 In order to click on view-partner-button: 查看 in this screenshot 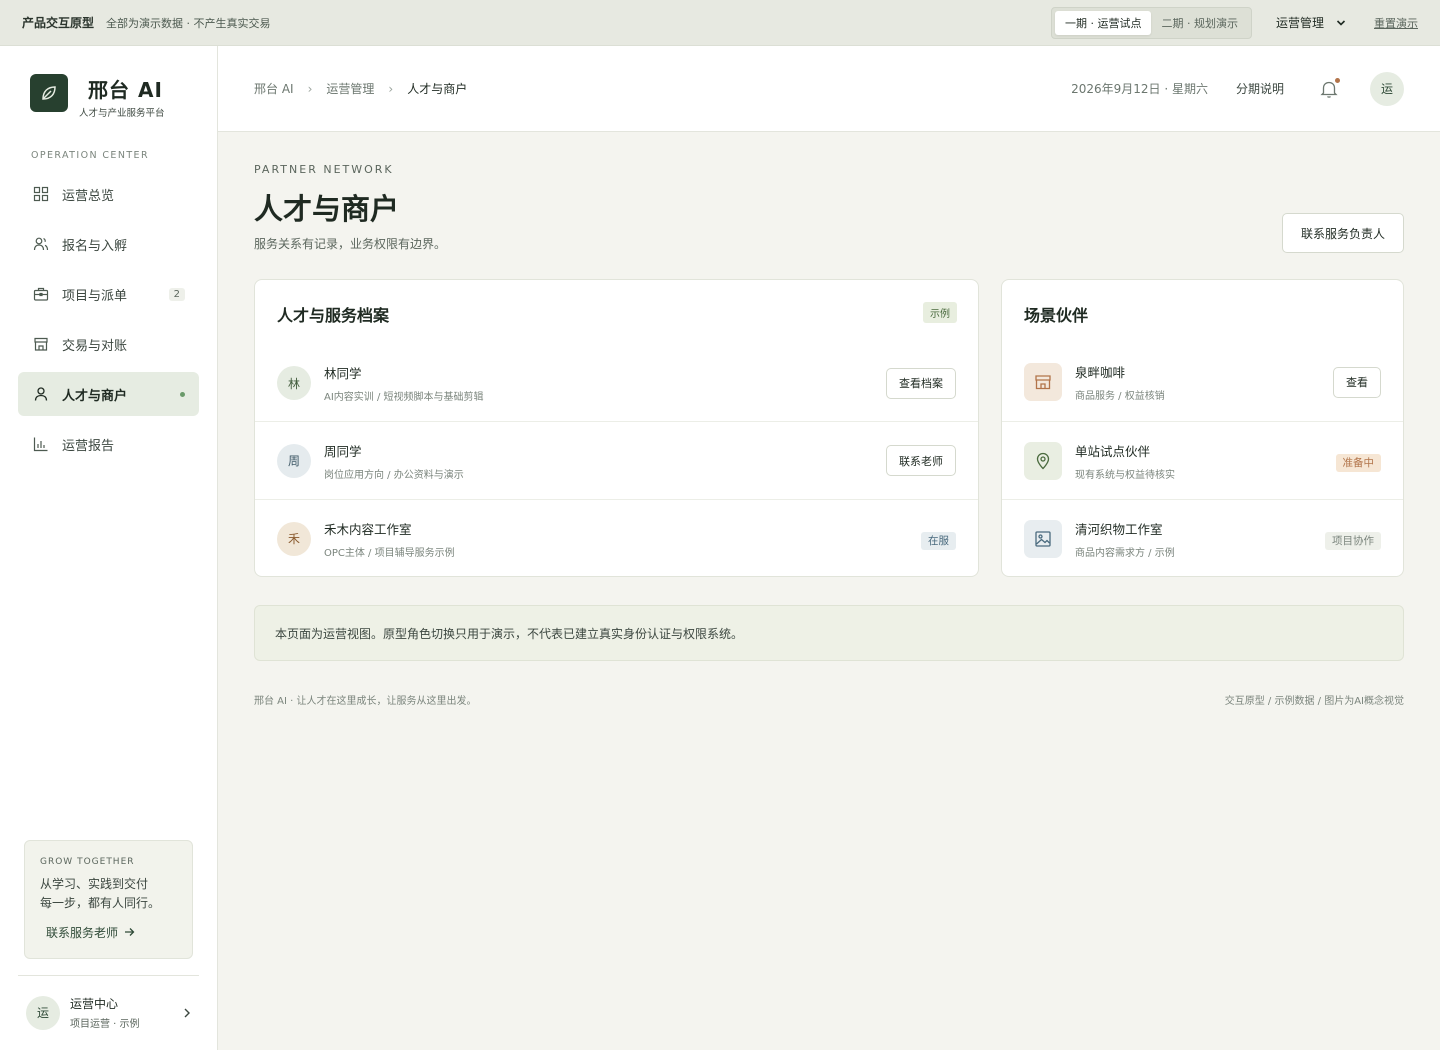, I will do `click(1357, 382)`.